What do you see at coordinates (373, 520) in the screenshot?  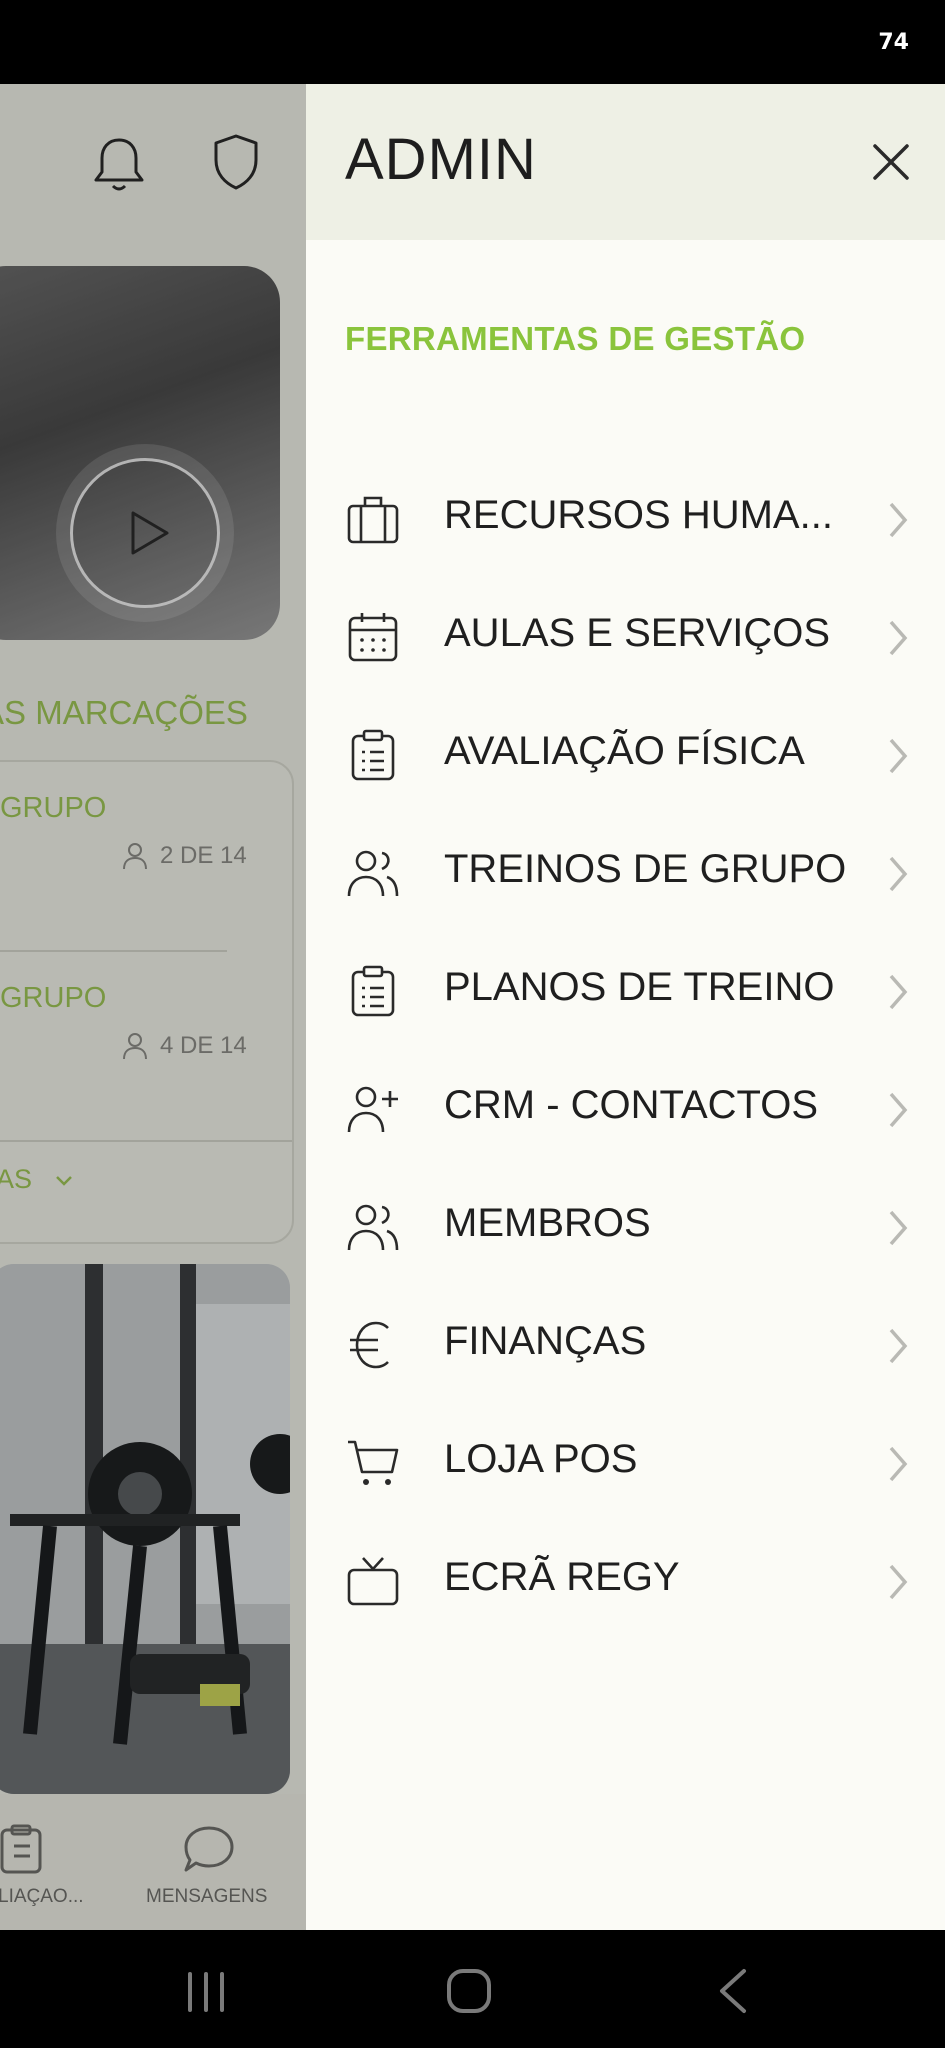 I see `briefcase-icon` at bounding box center [373, 520].